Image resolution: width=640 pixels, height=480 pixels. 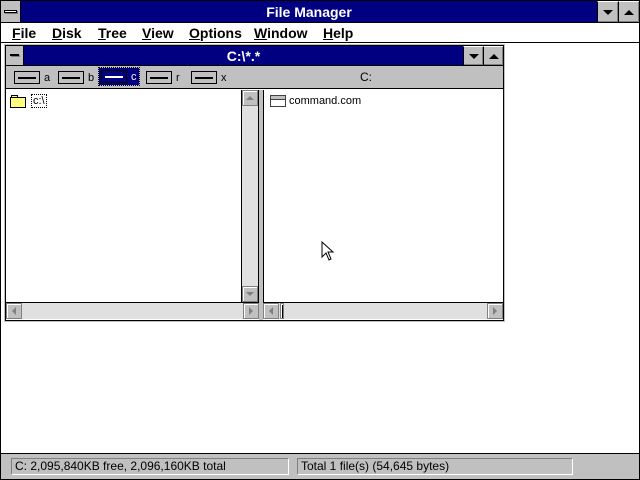 What do you see at coordinates (343, 33) in the screenshot?
I see `menu-help-label: elp` at bounding box center [343, 33].